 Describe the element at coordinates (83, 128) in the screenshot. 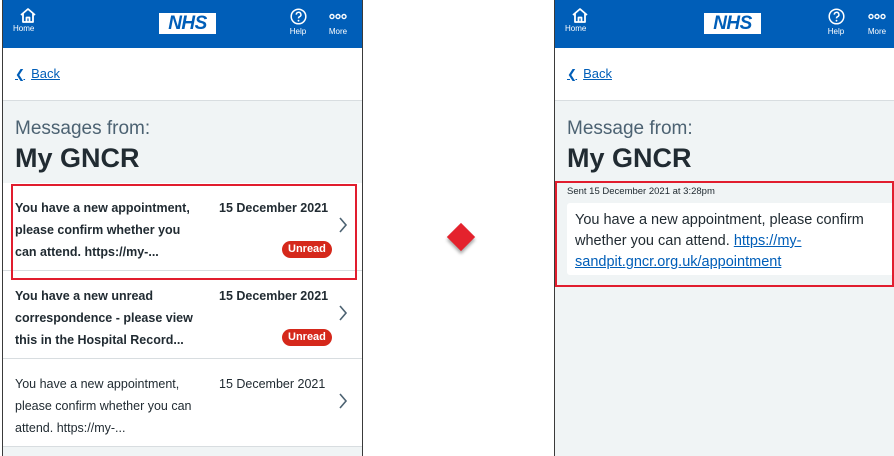

I see `page-subtitle: Messages from:` at that location.